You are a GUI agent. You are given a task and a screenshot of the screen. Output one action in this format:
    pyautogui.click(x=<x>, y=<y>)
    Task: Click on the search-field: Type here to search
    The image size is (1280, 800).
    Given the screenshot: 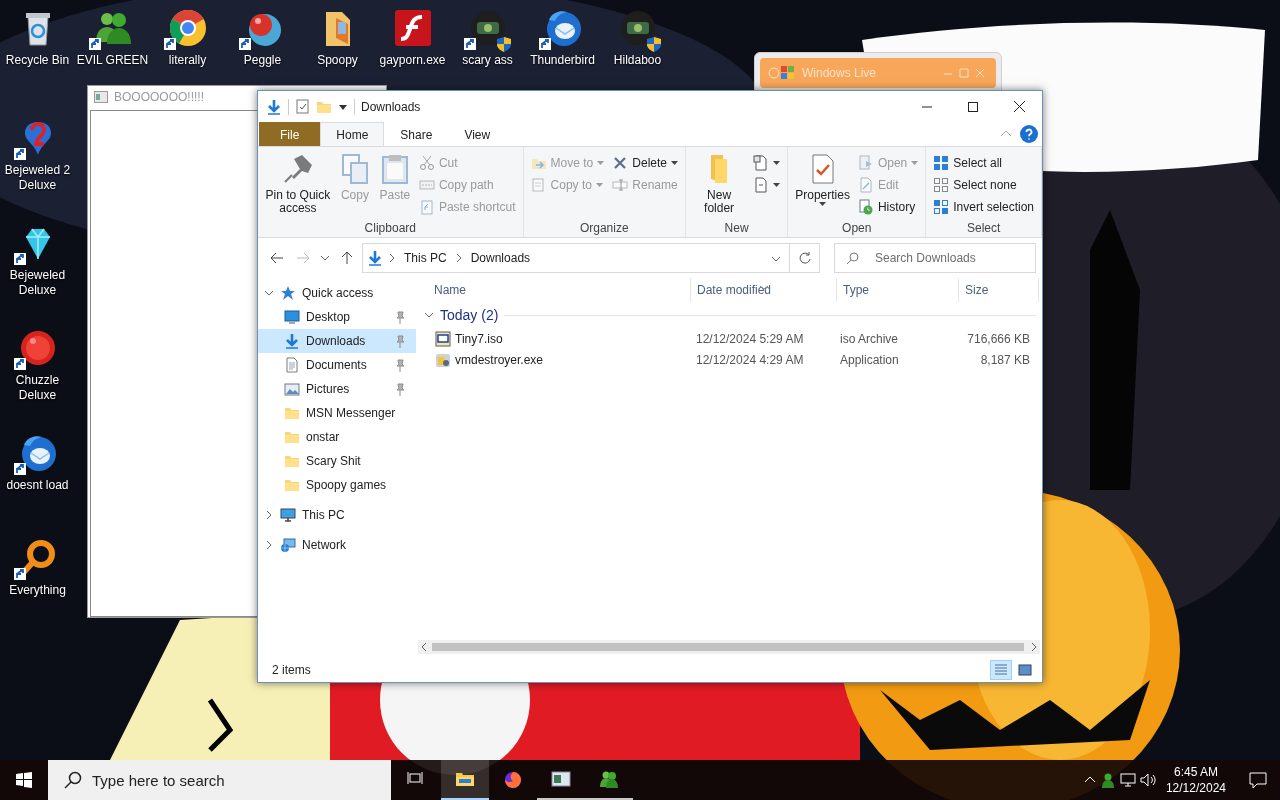 What is the action you would take?
    pyautogui.click(x=219, y=780)
    